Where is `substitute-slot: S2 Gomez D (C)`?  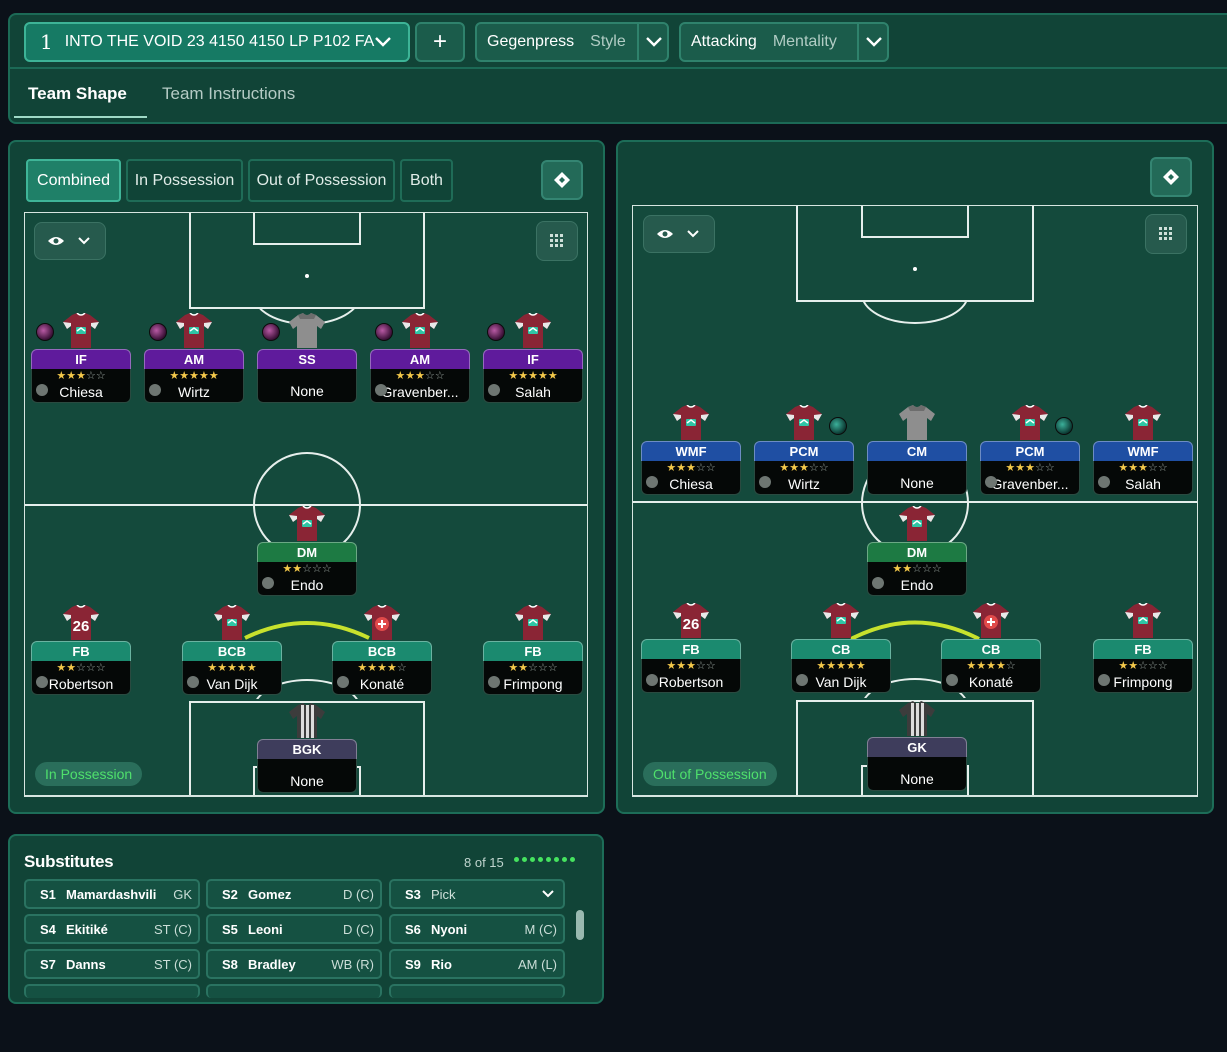
substitute-slot: S2 Gomez D (C) is located at coordinates (294, 894).